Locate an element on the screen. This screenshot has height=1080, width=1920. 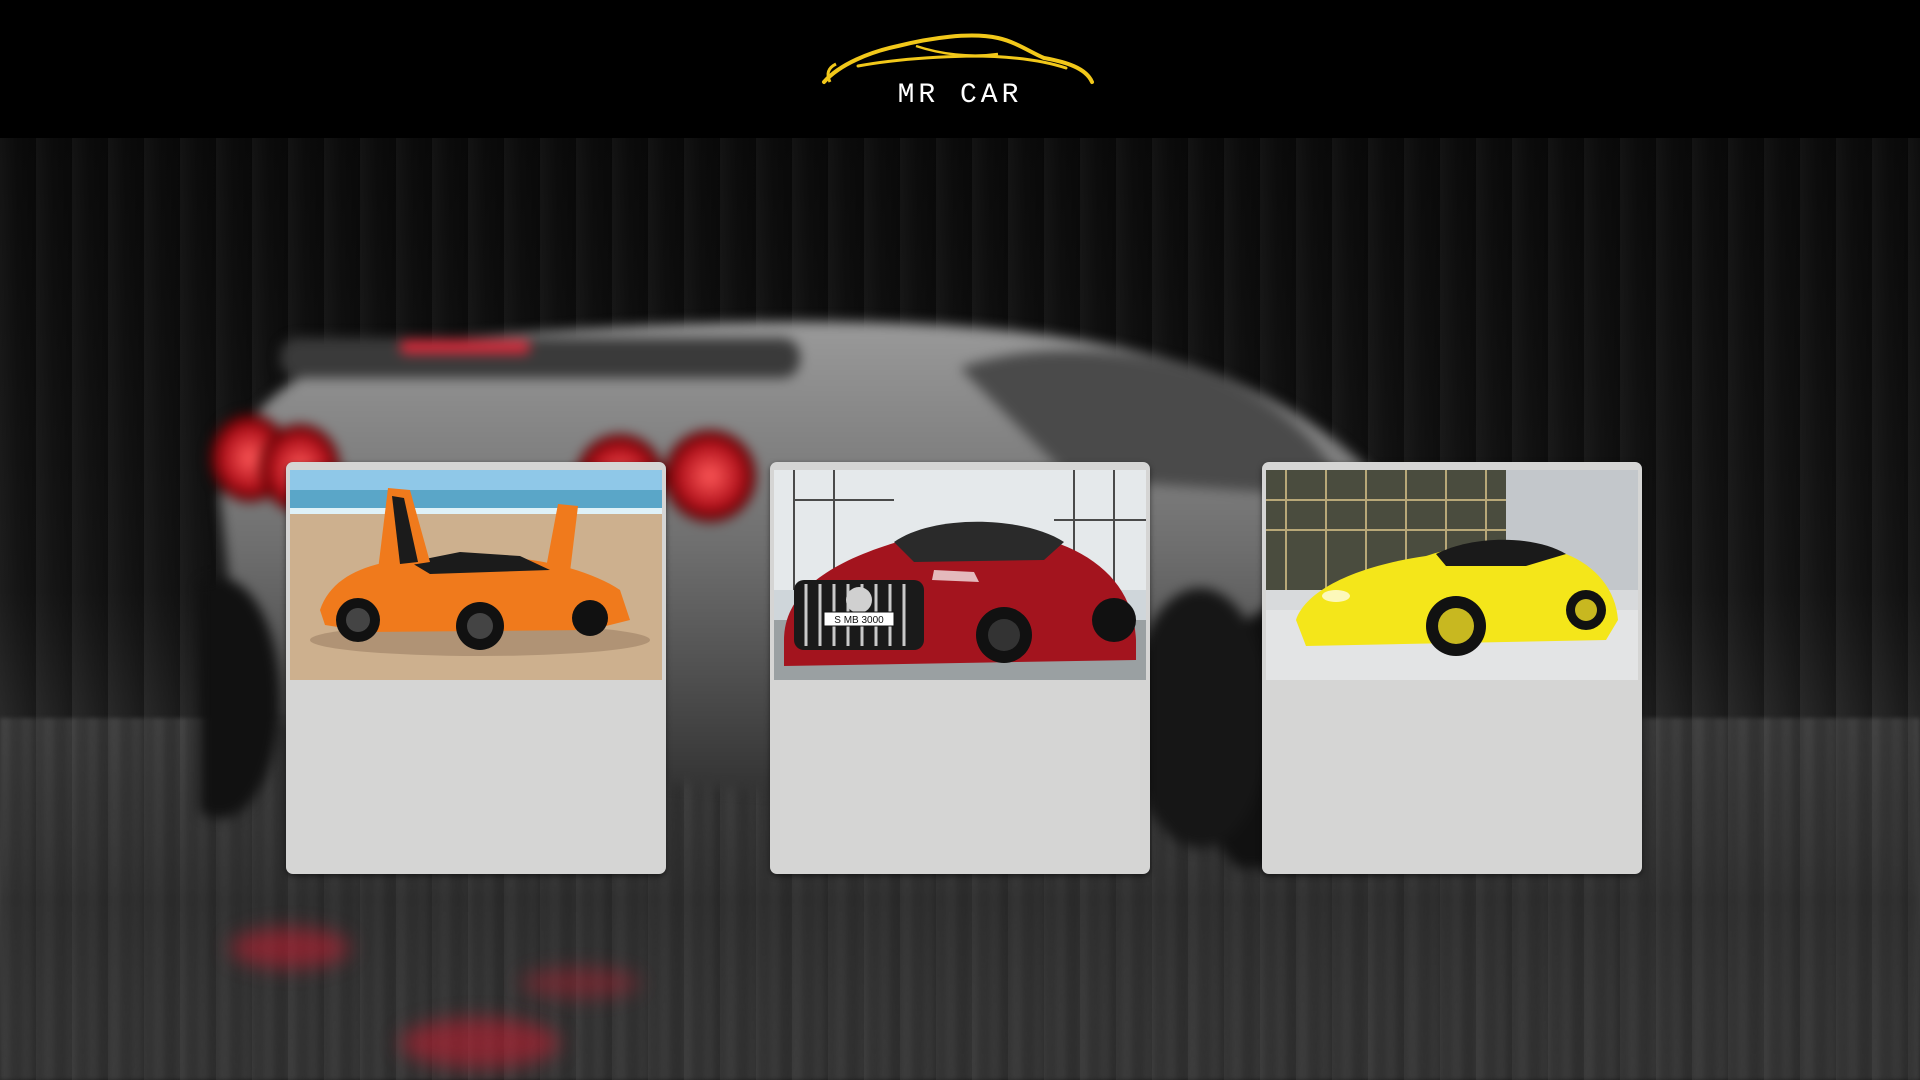
orange-supercar-on-beach-image is located at coordinates (476, 575).